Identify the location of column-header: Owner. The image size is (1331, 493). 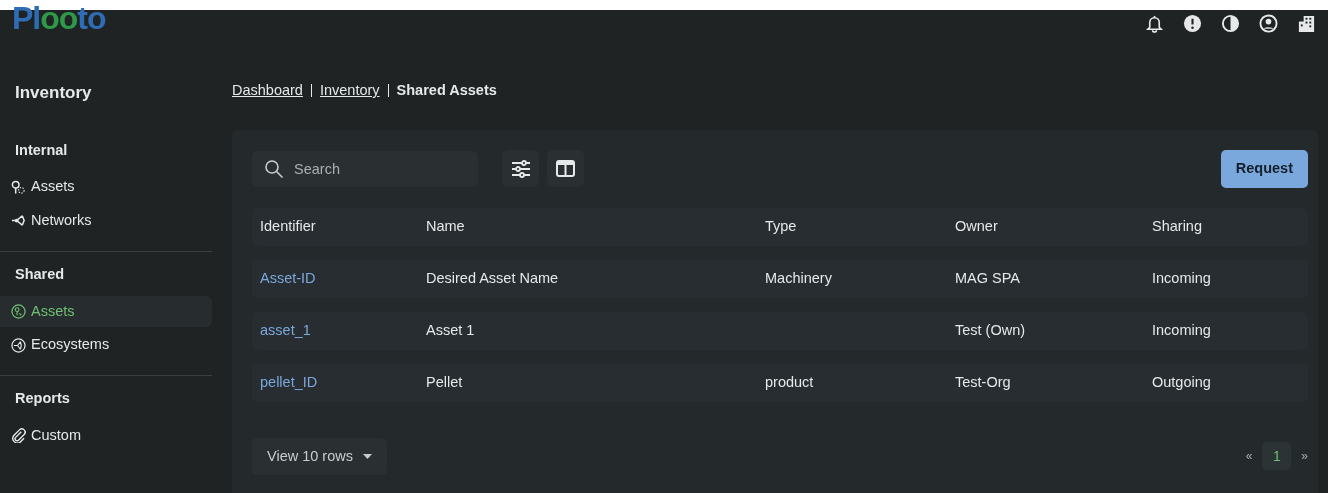
(977, 226).